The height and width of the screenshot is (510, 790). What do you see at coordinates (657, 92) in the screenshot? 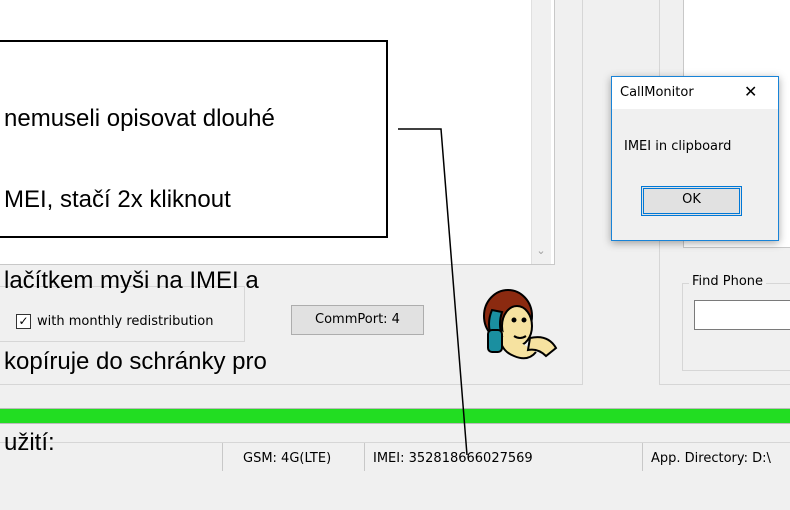
I see `dialog-title: CallMonitor` at bounding box center [657, 92].